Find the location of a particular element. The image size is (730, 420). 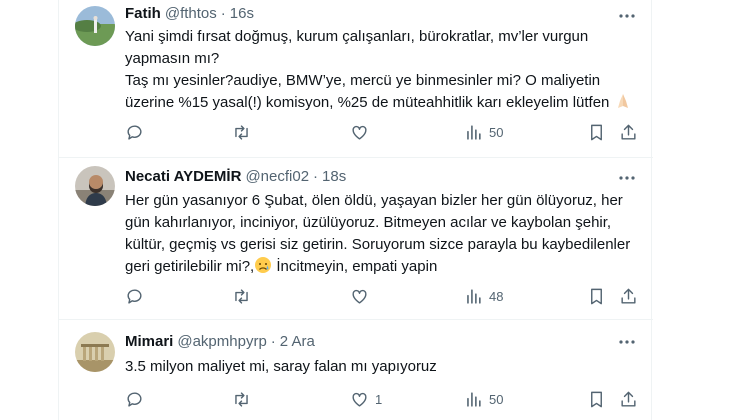

tweet-header: Mimari @akpmhpyrp · 2 Ara is located at coordinates (220, 342).